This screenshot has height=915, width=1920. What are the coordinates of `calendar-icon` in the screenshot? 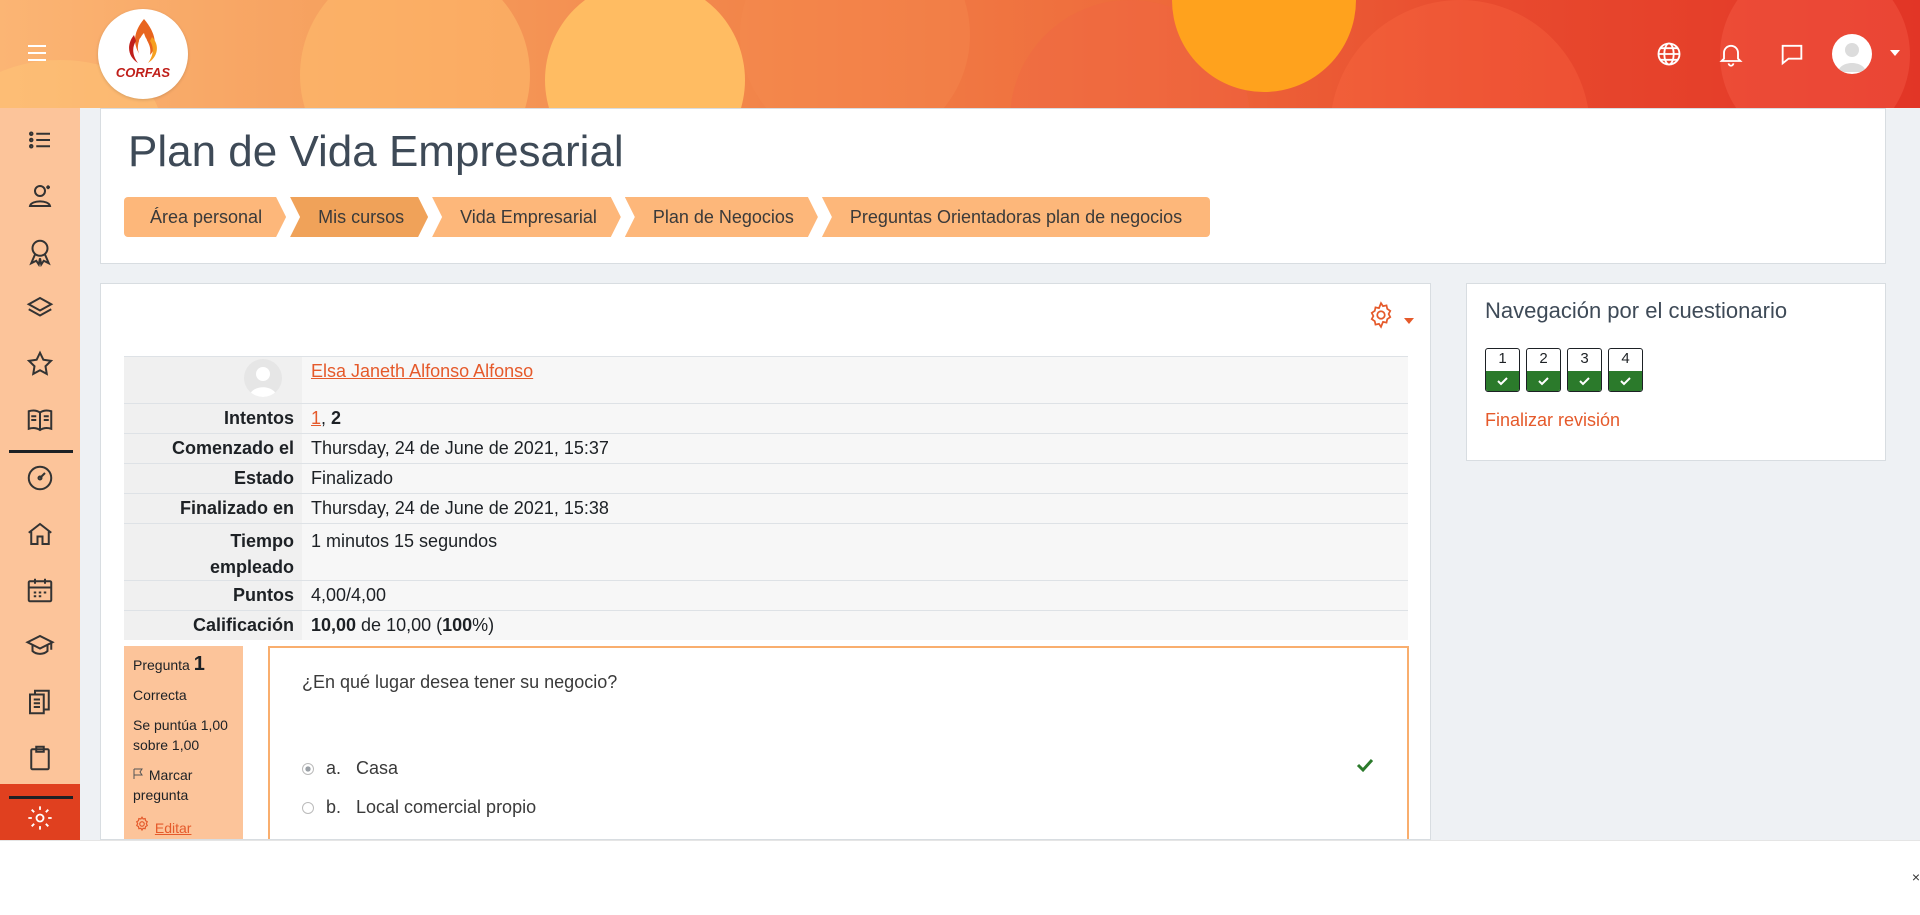 It's located at (40, 590).